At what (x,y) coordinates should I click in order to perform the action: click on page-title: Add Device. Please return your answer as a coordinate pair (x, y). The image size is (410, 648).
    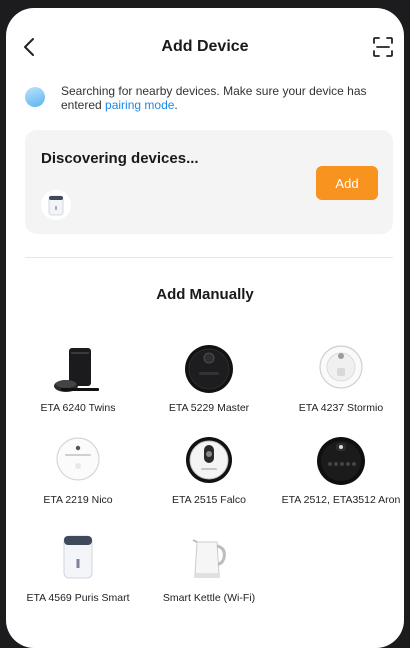
    Looking at the image, I should click on (205, 46).